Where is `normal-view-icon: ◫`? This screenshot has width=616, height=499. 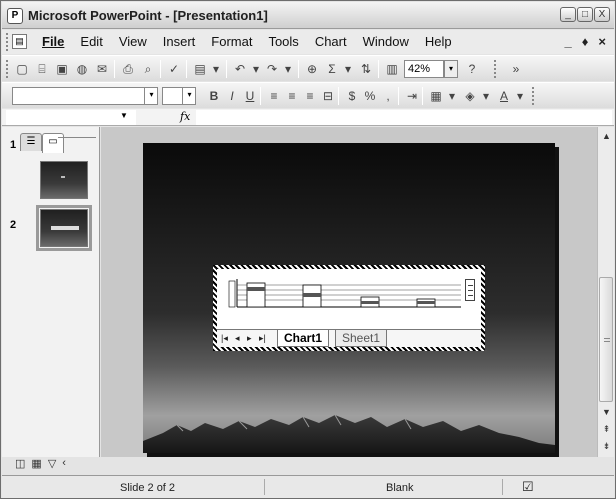 normal-view-icon: ◫ is located at coordinates (20, 463).